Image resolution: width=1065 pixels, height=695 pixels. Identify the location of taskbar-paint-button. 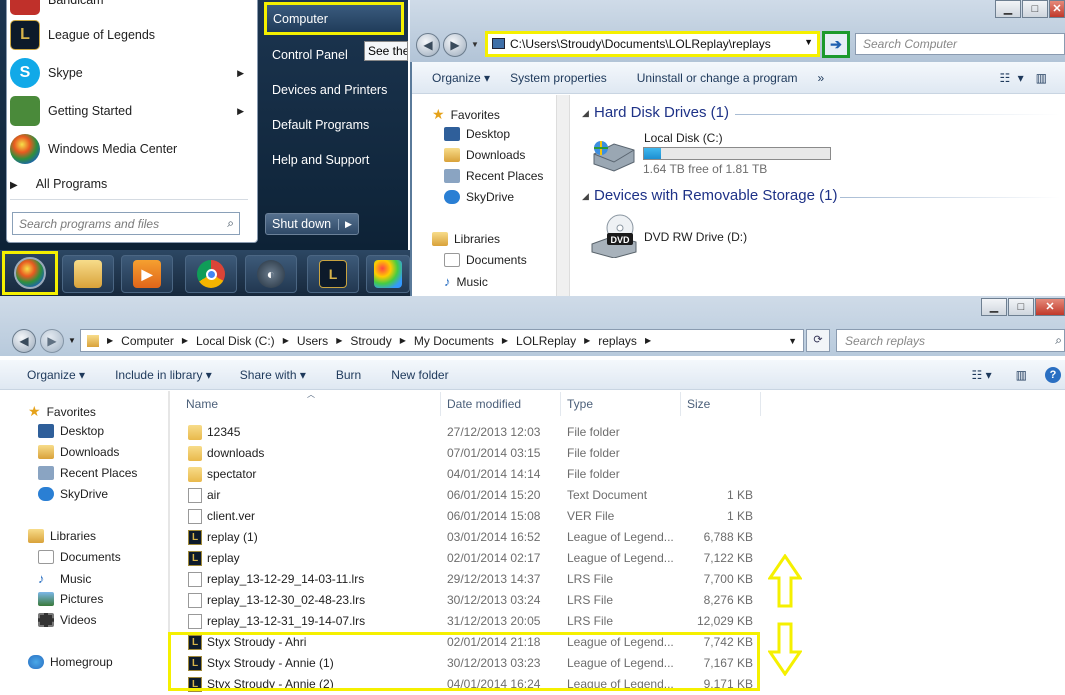
(388, 274).